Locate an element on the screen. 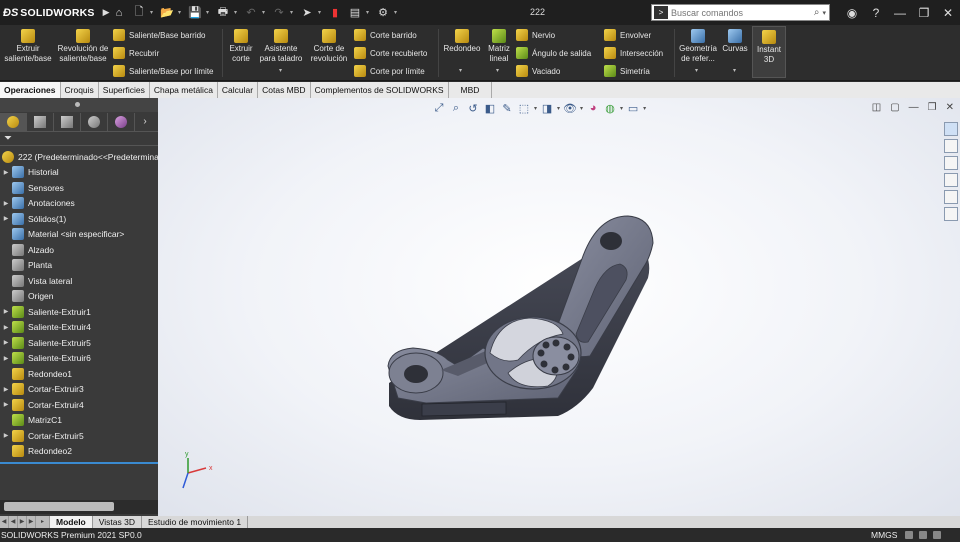 The width and height of the screenshot is (960, 542). tree-item: MatrizC1 is located at coordinates (79, 421).